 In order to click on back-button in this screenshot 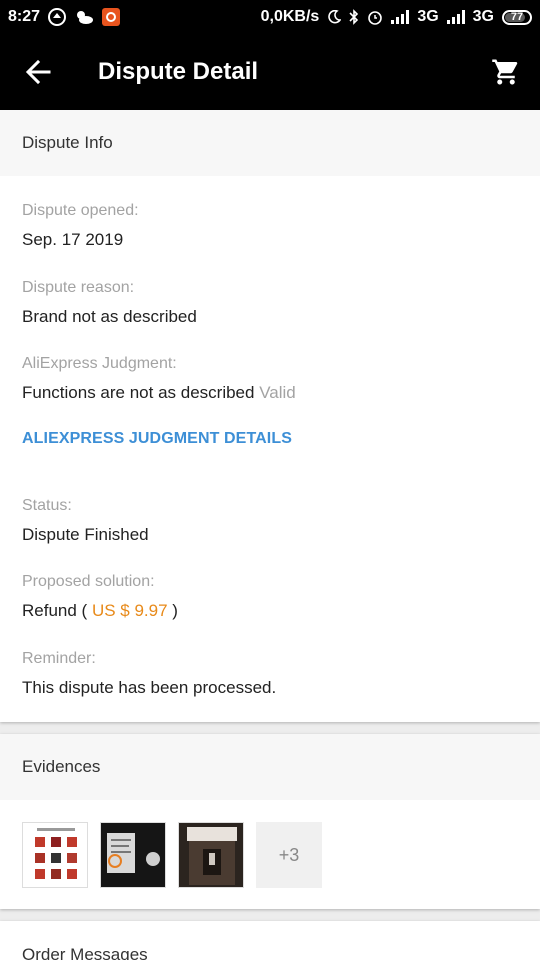, I will do `click(38, 72)`.